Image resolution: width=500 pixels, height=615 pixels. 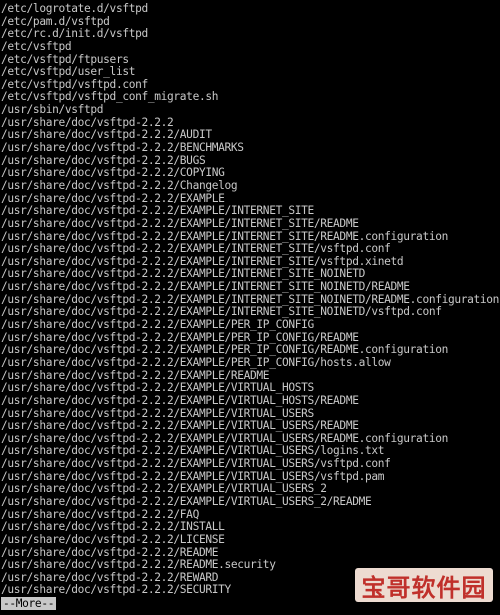 I want to click on output-line: /usr/sbin/vsftpd, so click(x=52, y=110).